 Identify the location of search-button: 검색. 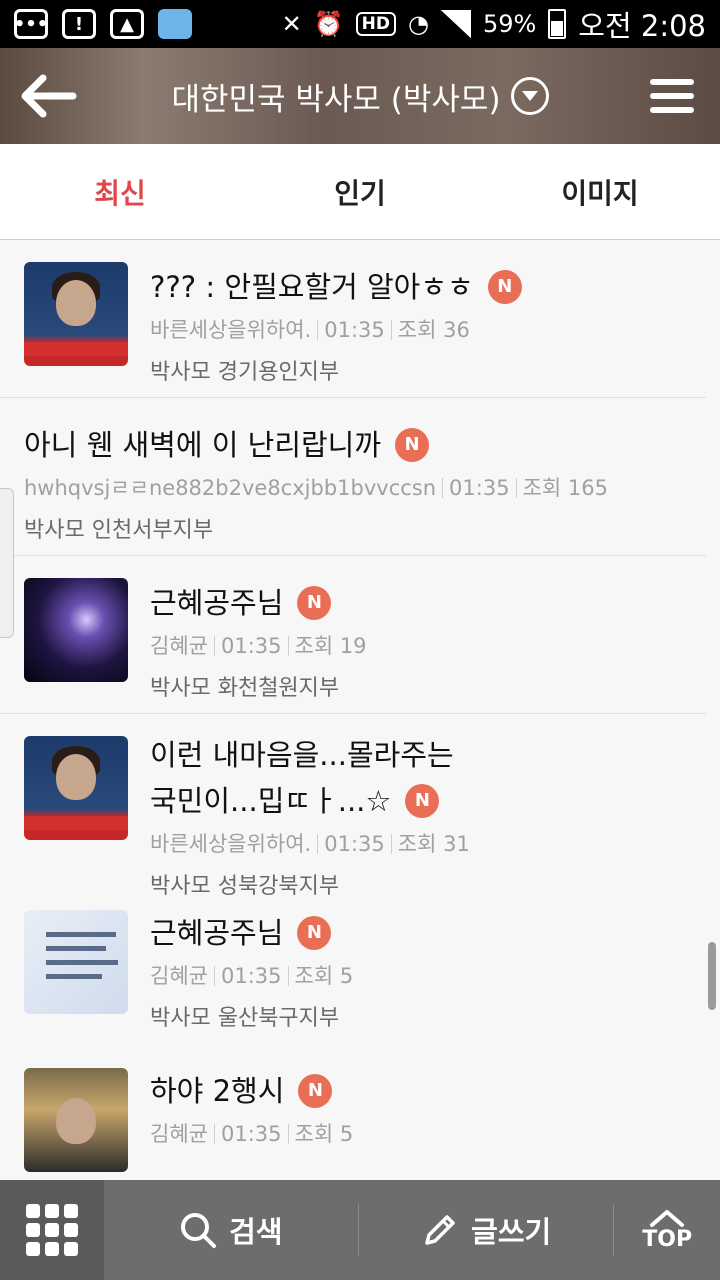
(231, 1230).